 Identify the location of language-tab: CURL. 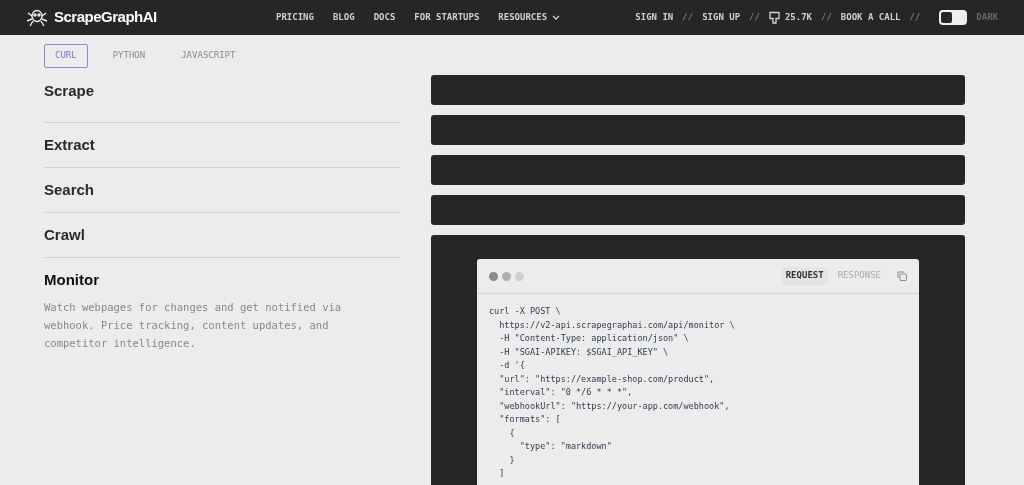
(66, 56).